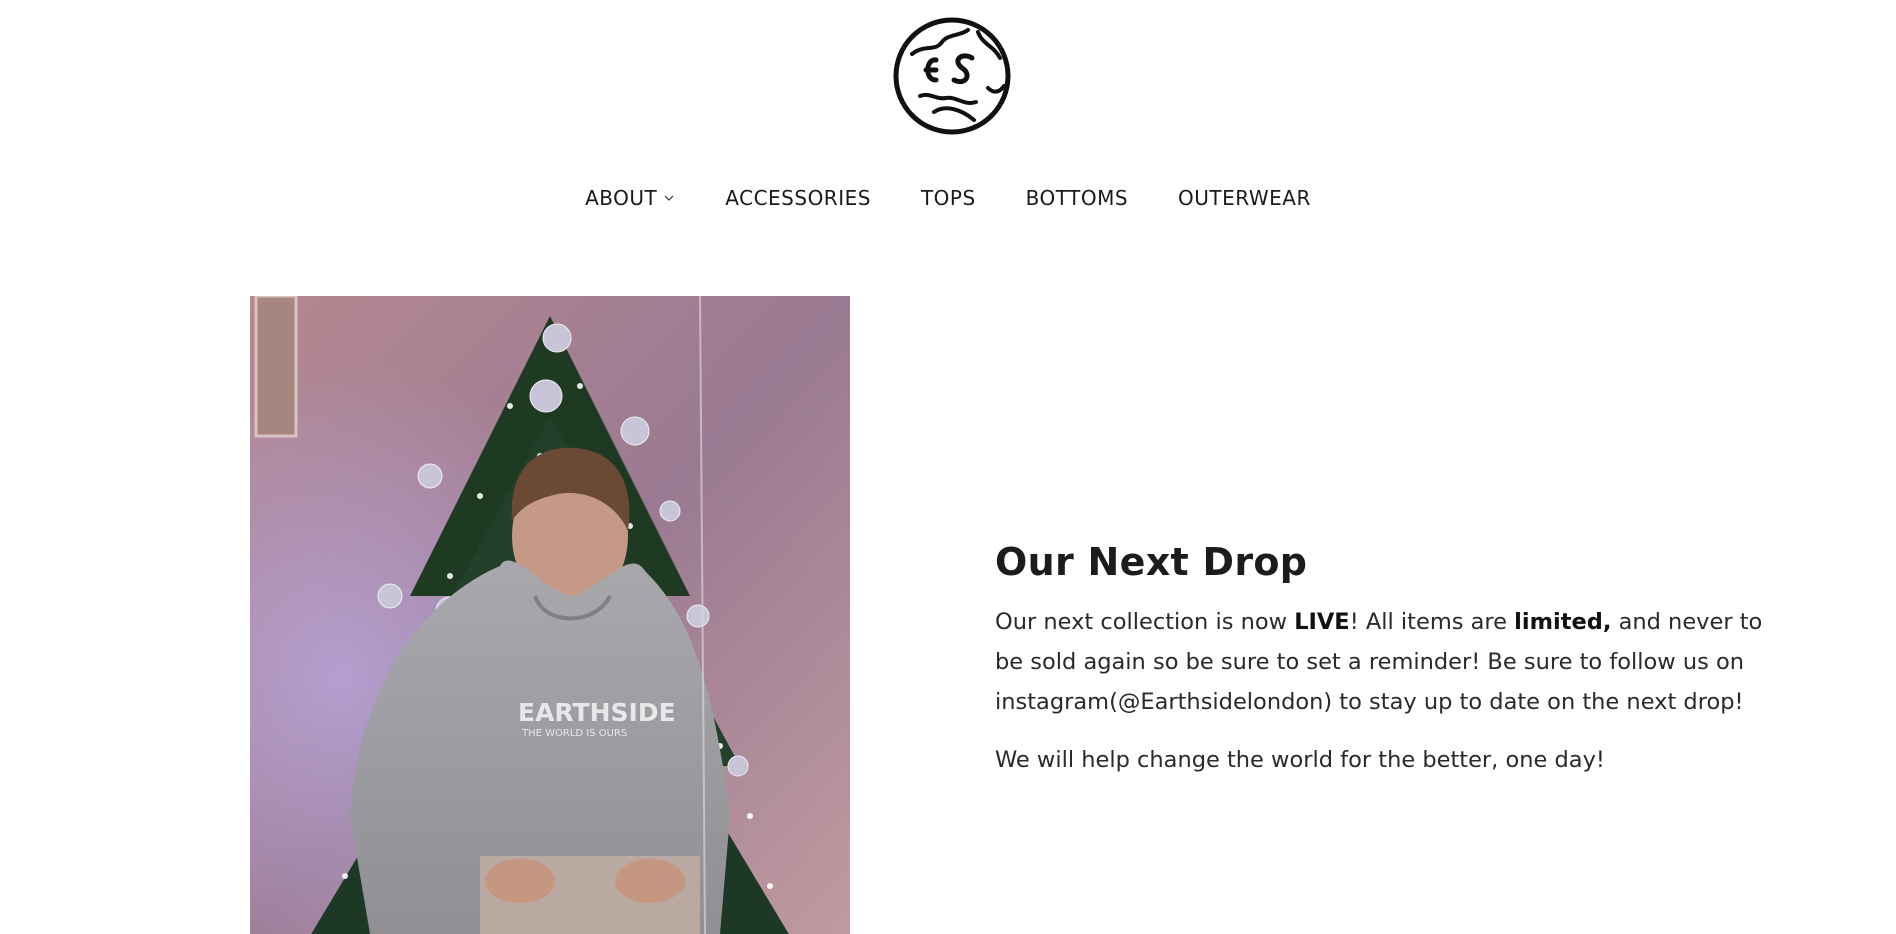 This screenshot has height=934, width=1896. I want to click on nav-item-bottoms: BOTTOMS, so click(1077, 198).